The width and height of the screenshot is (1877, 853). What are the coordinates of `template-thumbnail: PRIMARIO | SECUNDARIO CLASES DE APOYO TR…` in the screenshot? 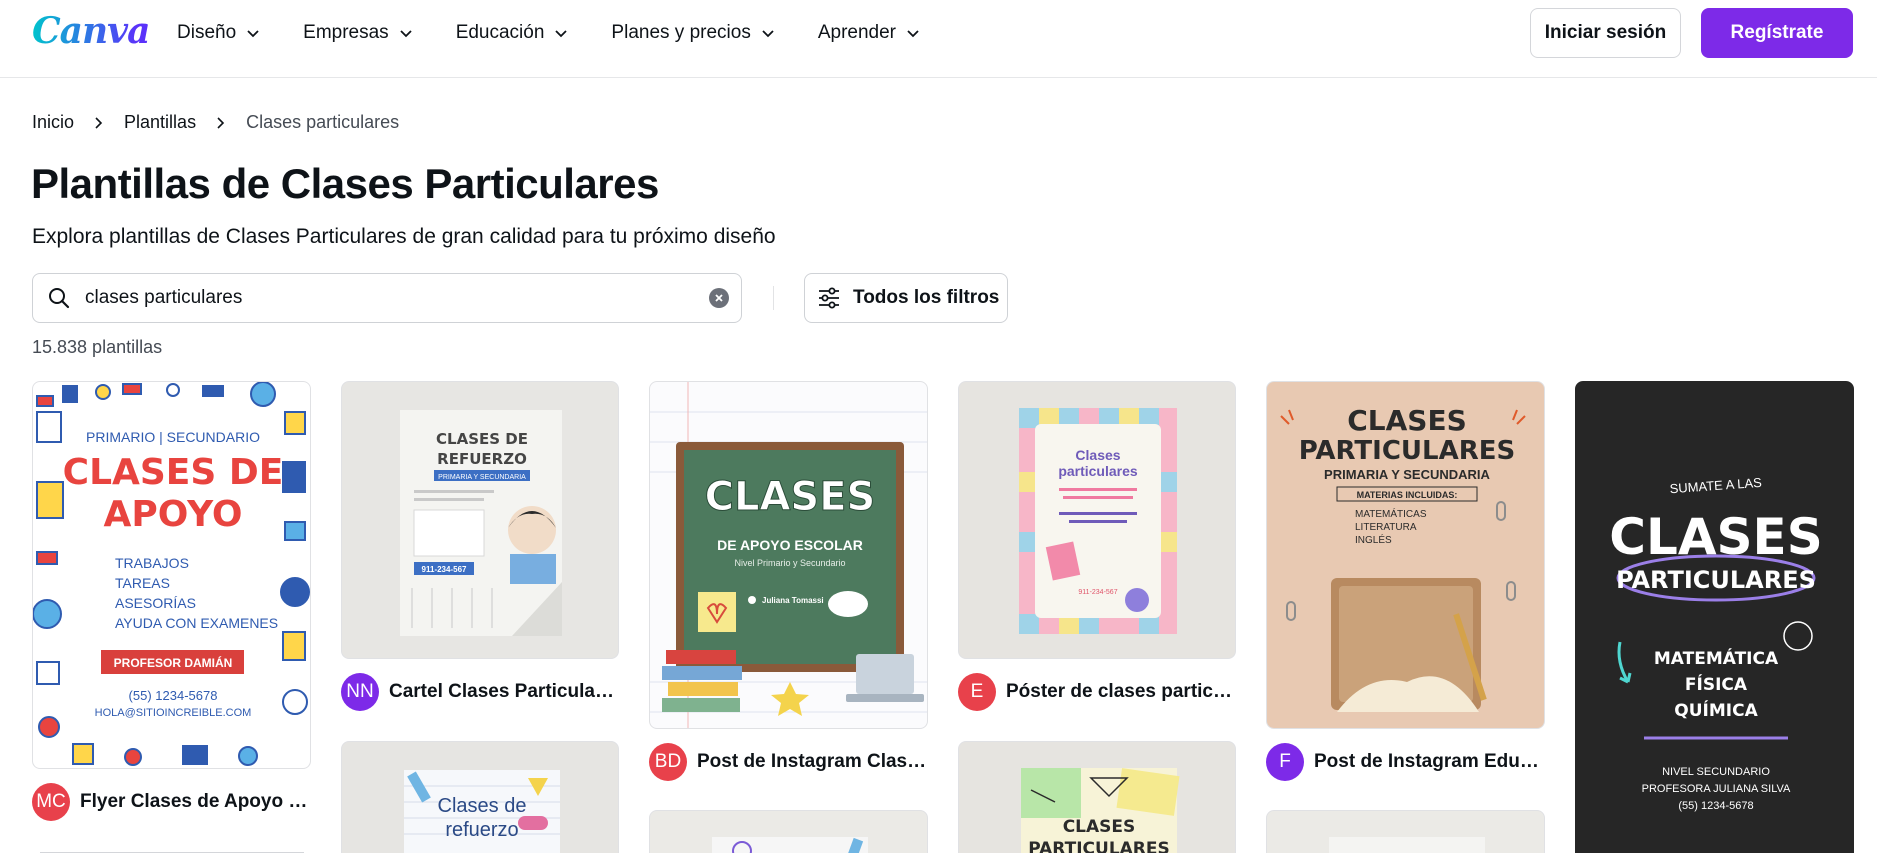 It's located at (171, 575).